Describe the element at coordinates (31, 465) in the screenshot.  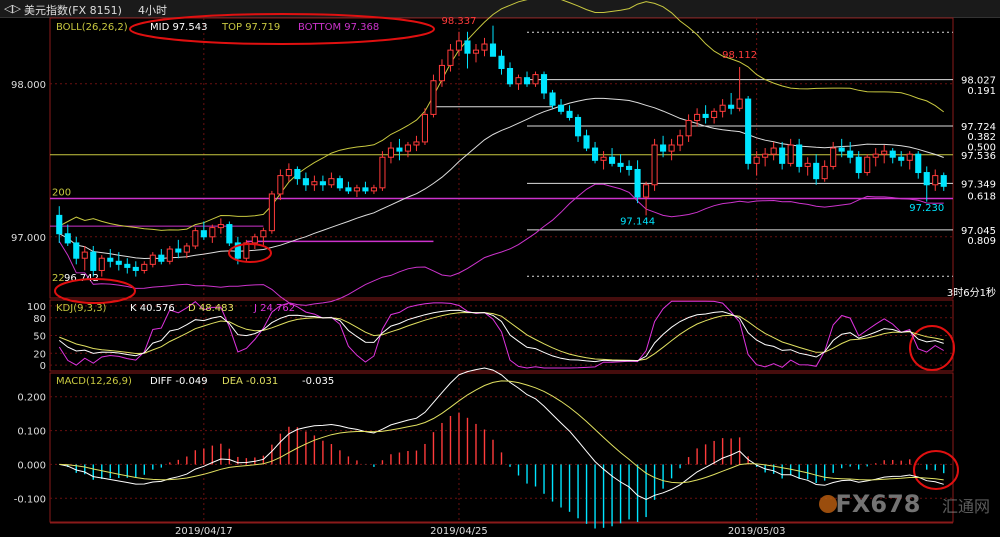
I see `macd-axis-label: 0.000` at that location.